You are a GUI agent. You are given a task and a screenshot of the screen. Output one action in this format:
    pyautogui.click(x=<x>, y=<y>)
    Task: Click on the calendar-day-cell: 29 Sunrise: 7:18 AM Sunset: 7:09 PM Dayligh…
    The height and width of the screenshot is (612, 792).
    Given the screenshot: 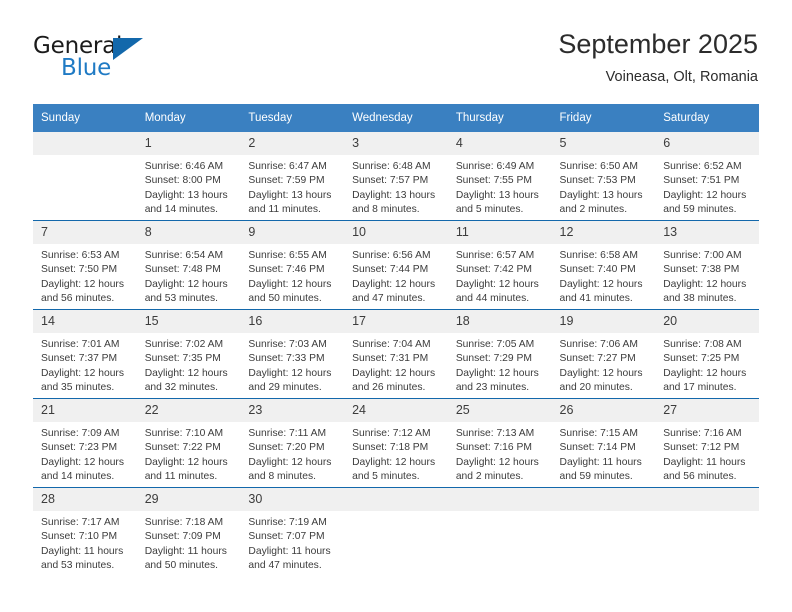 What is the action you would take?
    pyautogui.click(x=188, y=531)
    